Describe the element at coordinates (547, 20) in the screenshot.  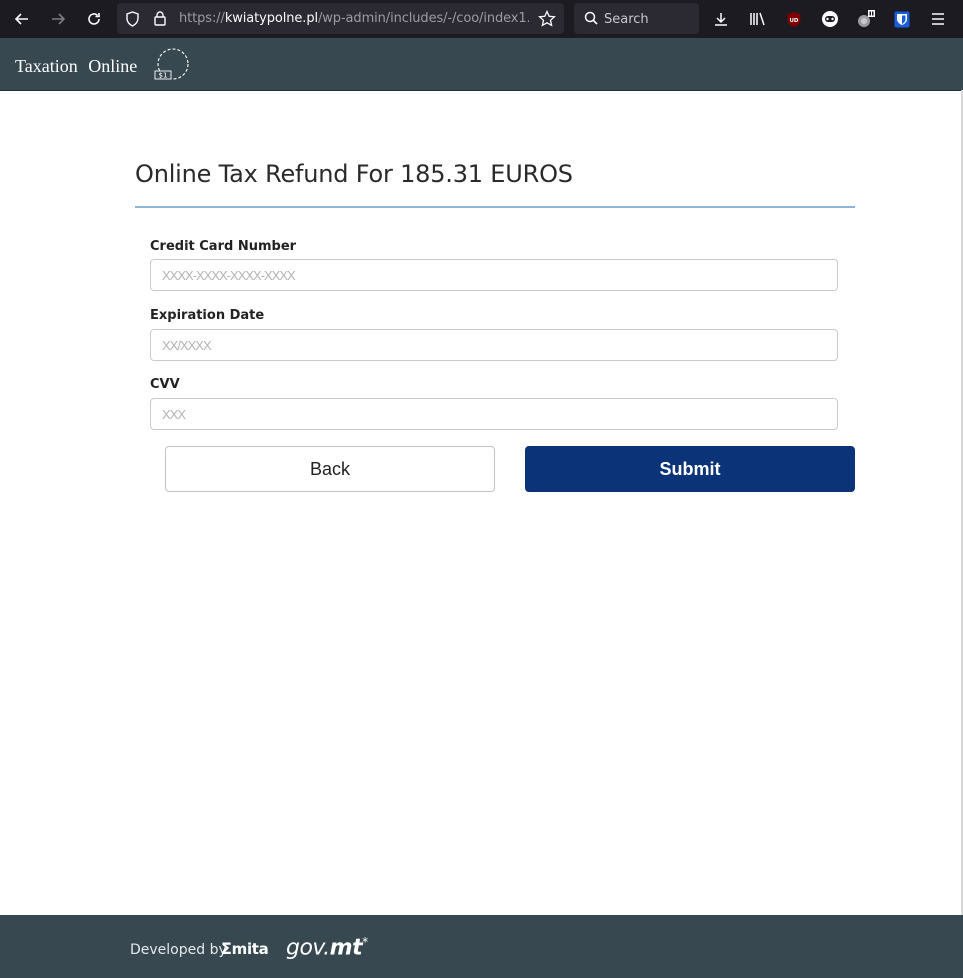
I see `bookmark-star-icon` at that location.